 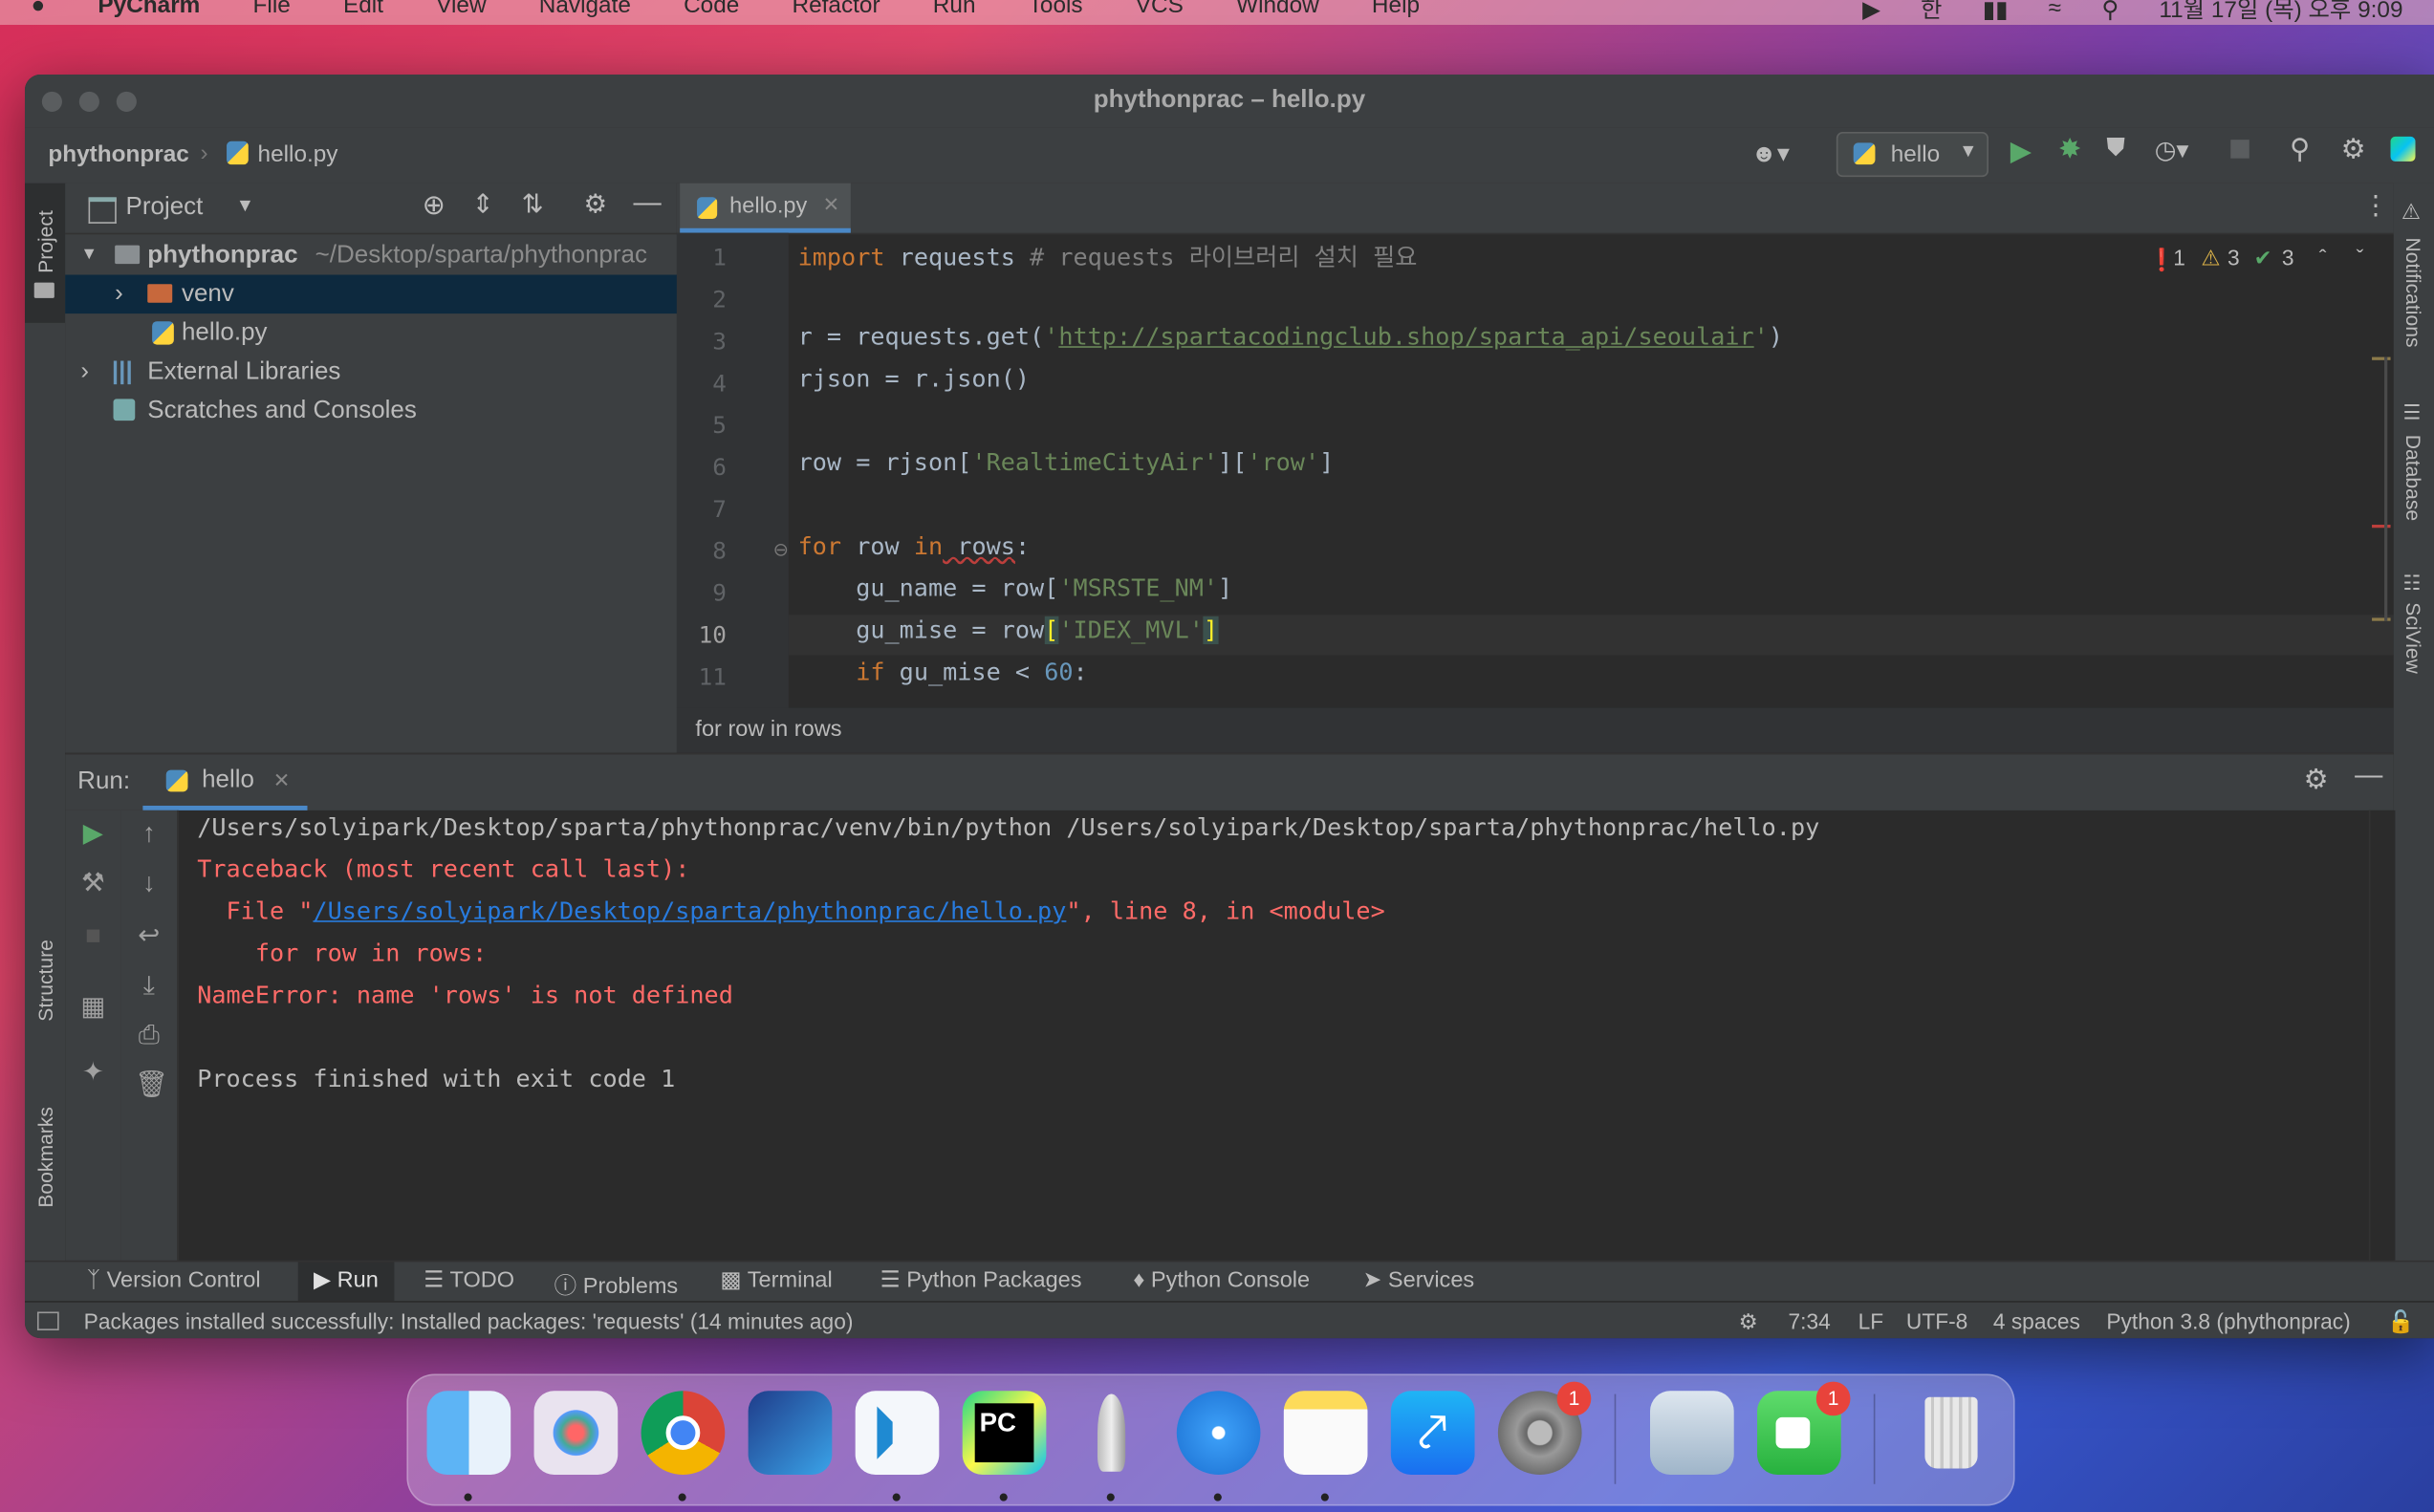 I want to click on dock-appstore-icon: ⤤, so click(x=1432, y=1433).